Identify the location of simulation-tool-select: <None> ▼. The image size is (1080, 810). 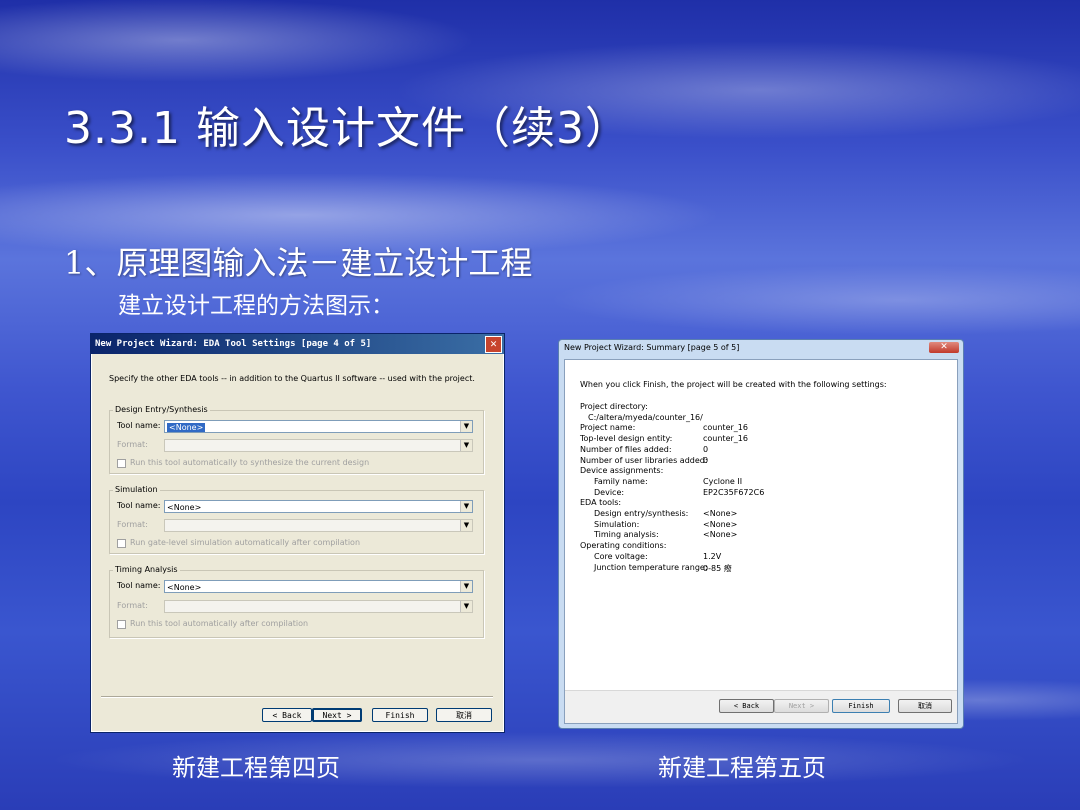
(318, 506).